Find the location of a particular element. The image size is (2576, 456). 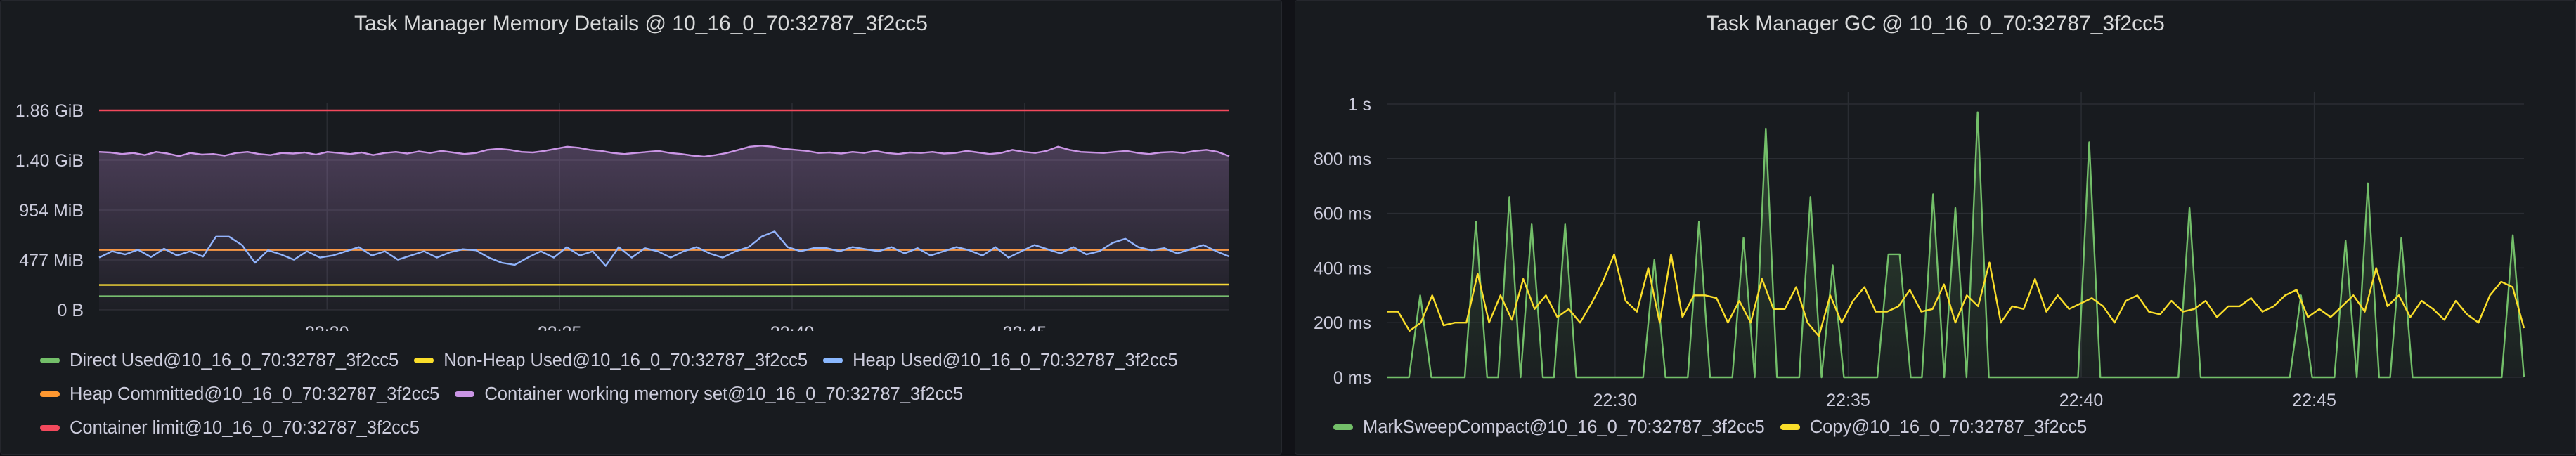

y-tick-label: 954 MiB is located at coordinates (52, 211).